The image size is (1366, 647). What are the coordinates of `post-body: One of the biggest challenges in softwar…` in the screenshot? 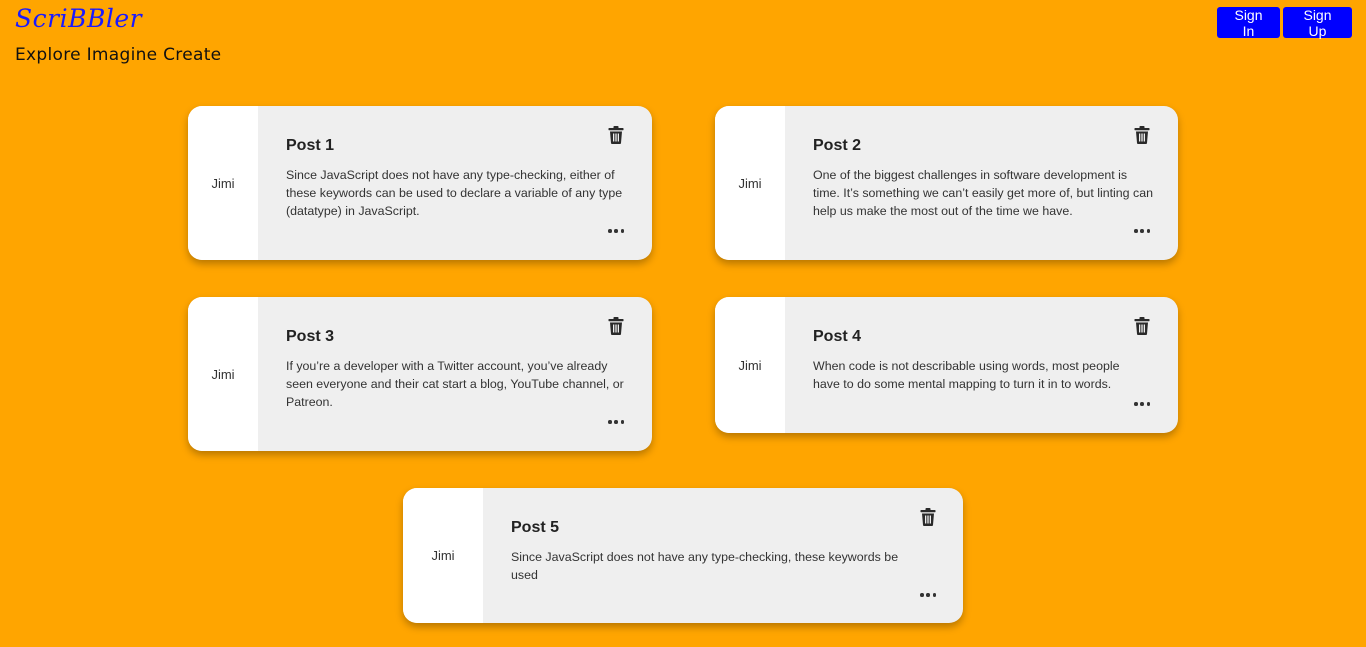 It's located at (983, 193).